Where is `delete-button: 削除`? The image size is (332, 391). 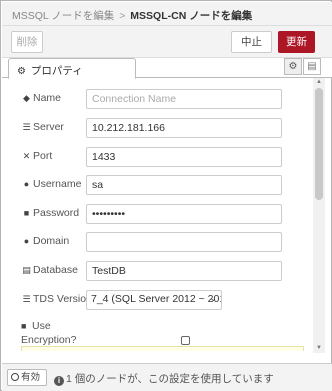
delete-button: 削除 is located at coordinates (27, 42).